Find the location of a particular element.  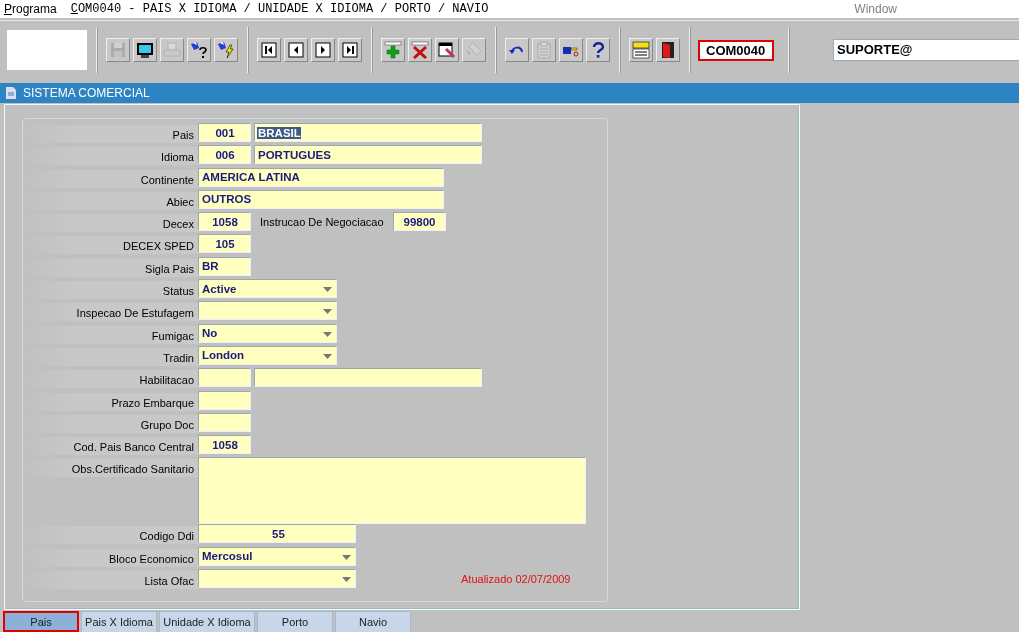

text-field: BR is located at coordinates (224, 266).